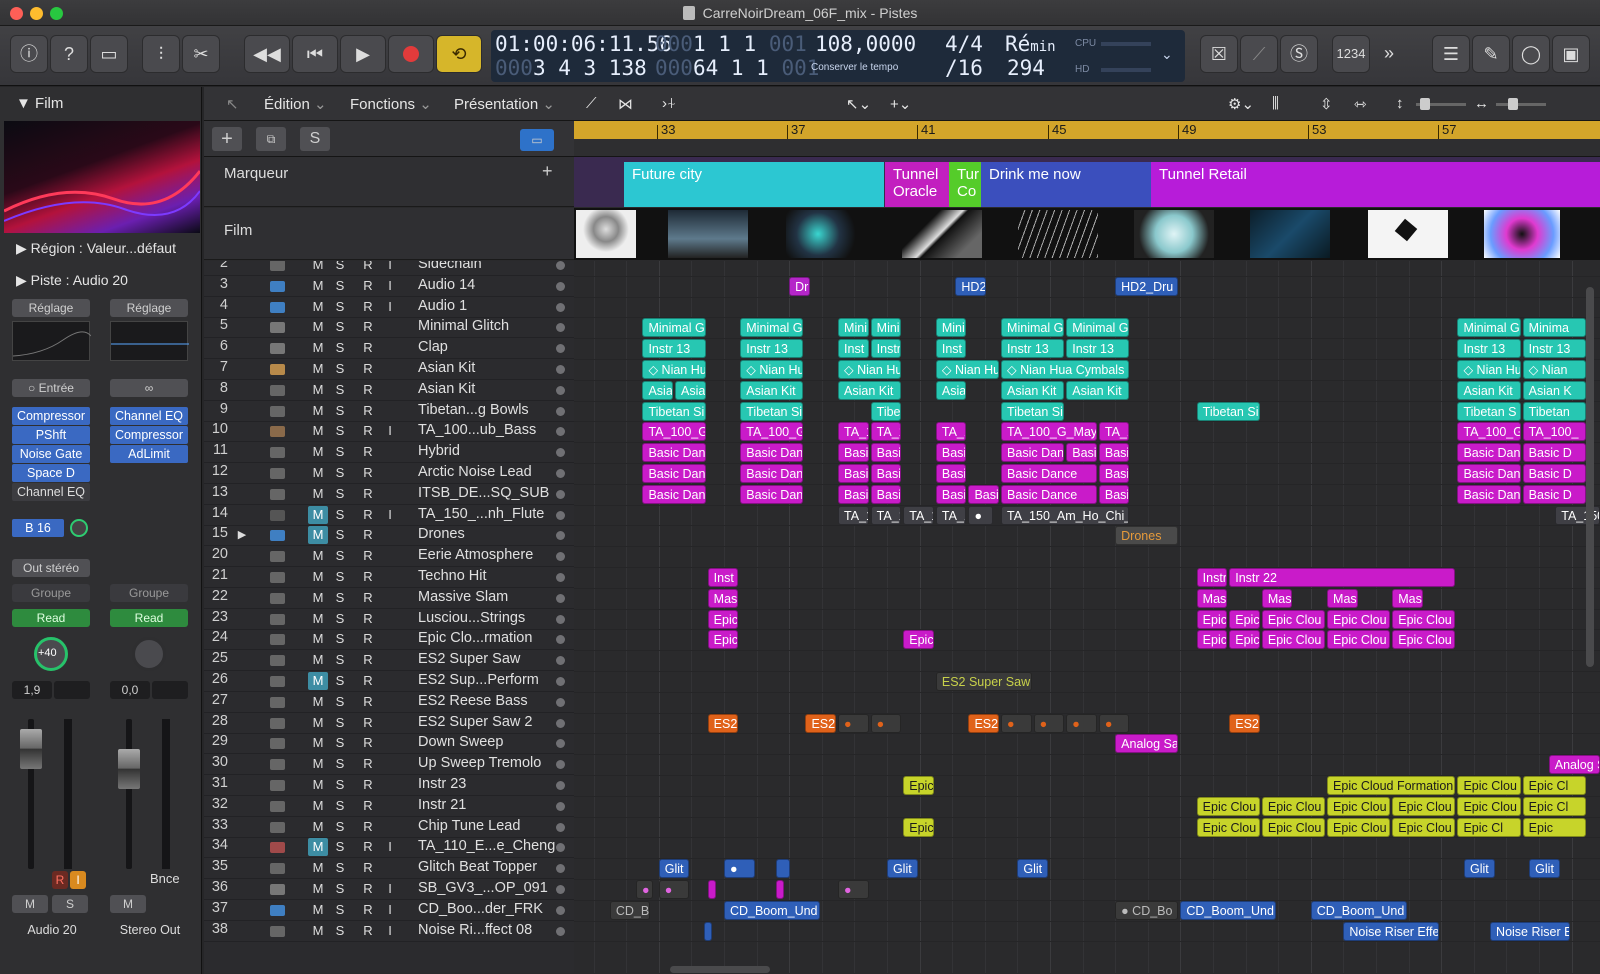 The image size is (1600, 974). Describe the element at coordinates (1351, 54) in the screenshot. I see `count-in-button: 1234` at that location.